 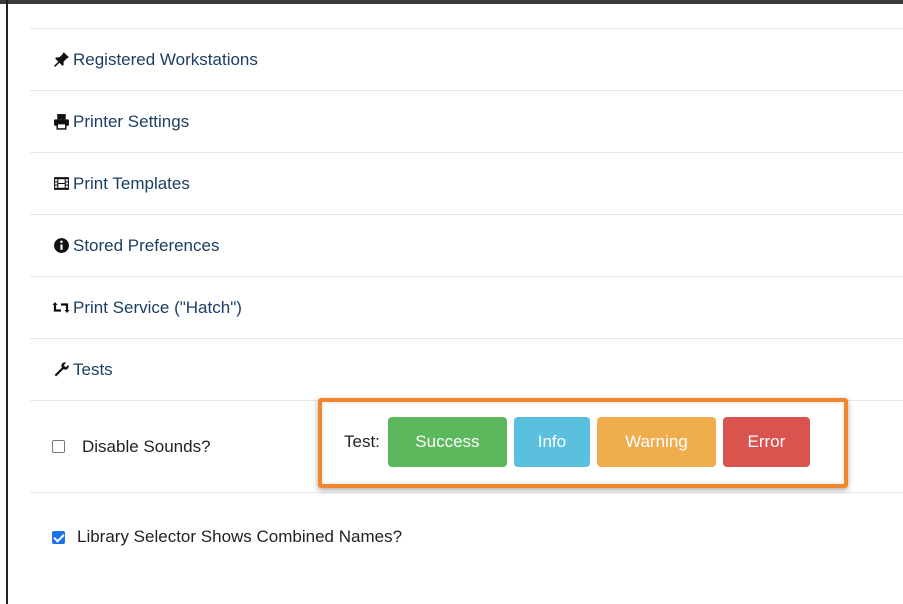 I want to click on library-selector-label: Library Selector Shows Combined Names?, so click(x=239, y=537).